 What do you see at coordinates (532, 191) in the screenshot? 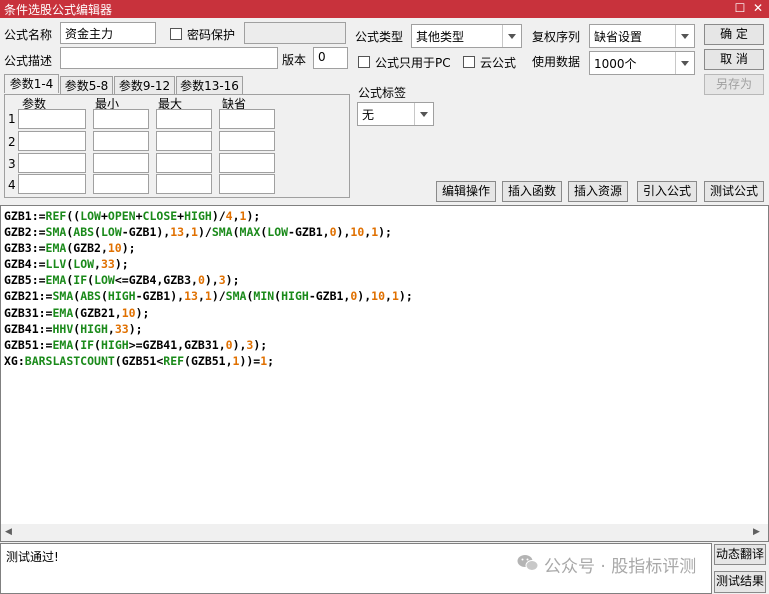
I see `insert-function-button: 插入函数` at bounding box center [532, 191].